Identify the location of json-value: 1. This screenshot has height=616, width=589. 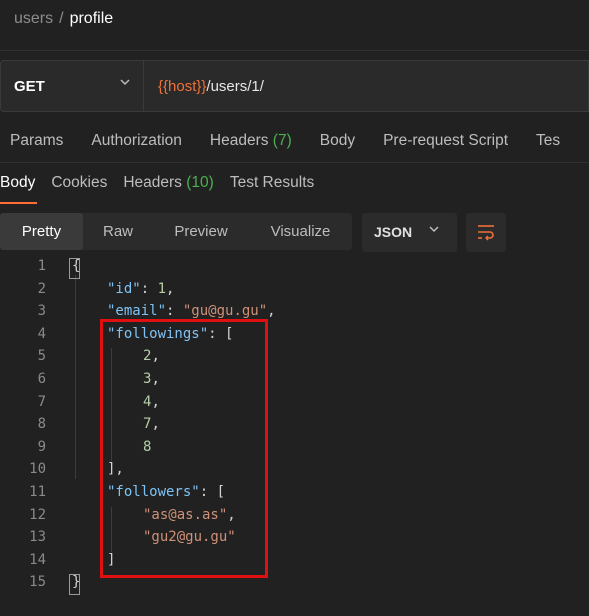
(162, 288).